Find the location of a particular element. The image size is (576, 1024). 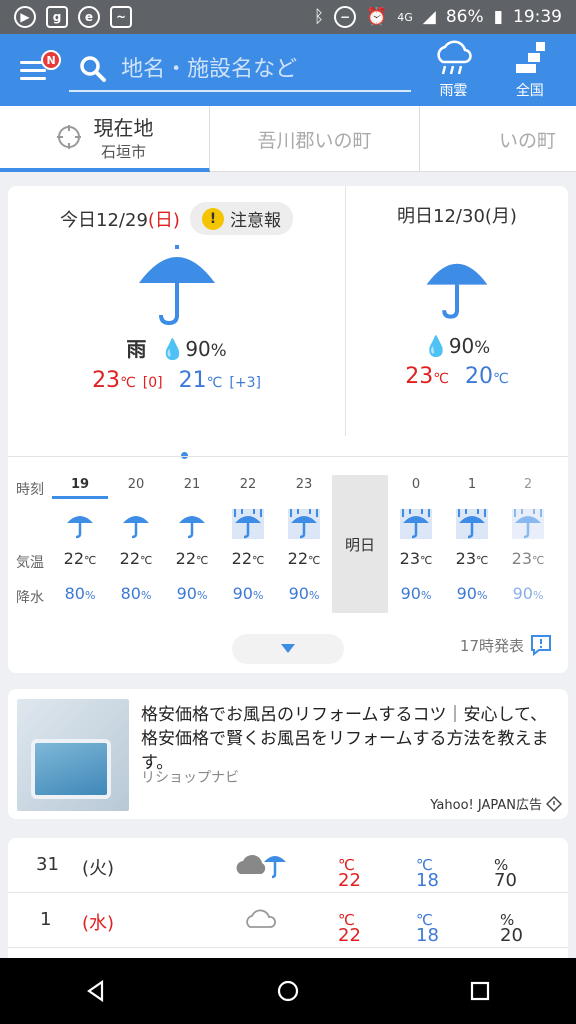

tomorrow-forecast: 明日12/30(月) 💧90% 23℃ 20℃ is located at coordinates (457, 311).